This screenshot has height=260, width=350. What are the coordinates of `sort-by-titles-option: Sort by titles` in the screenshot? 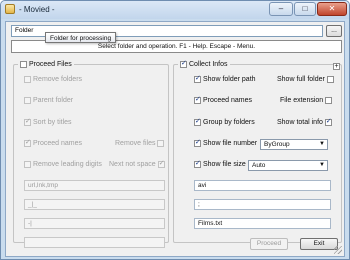 It's located at (48, 121).